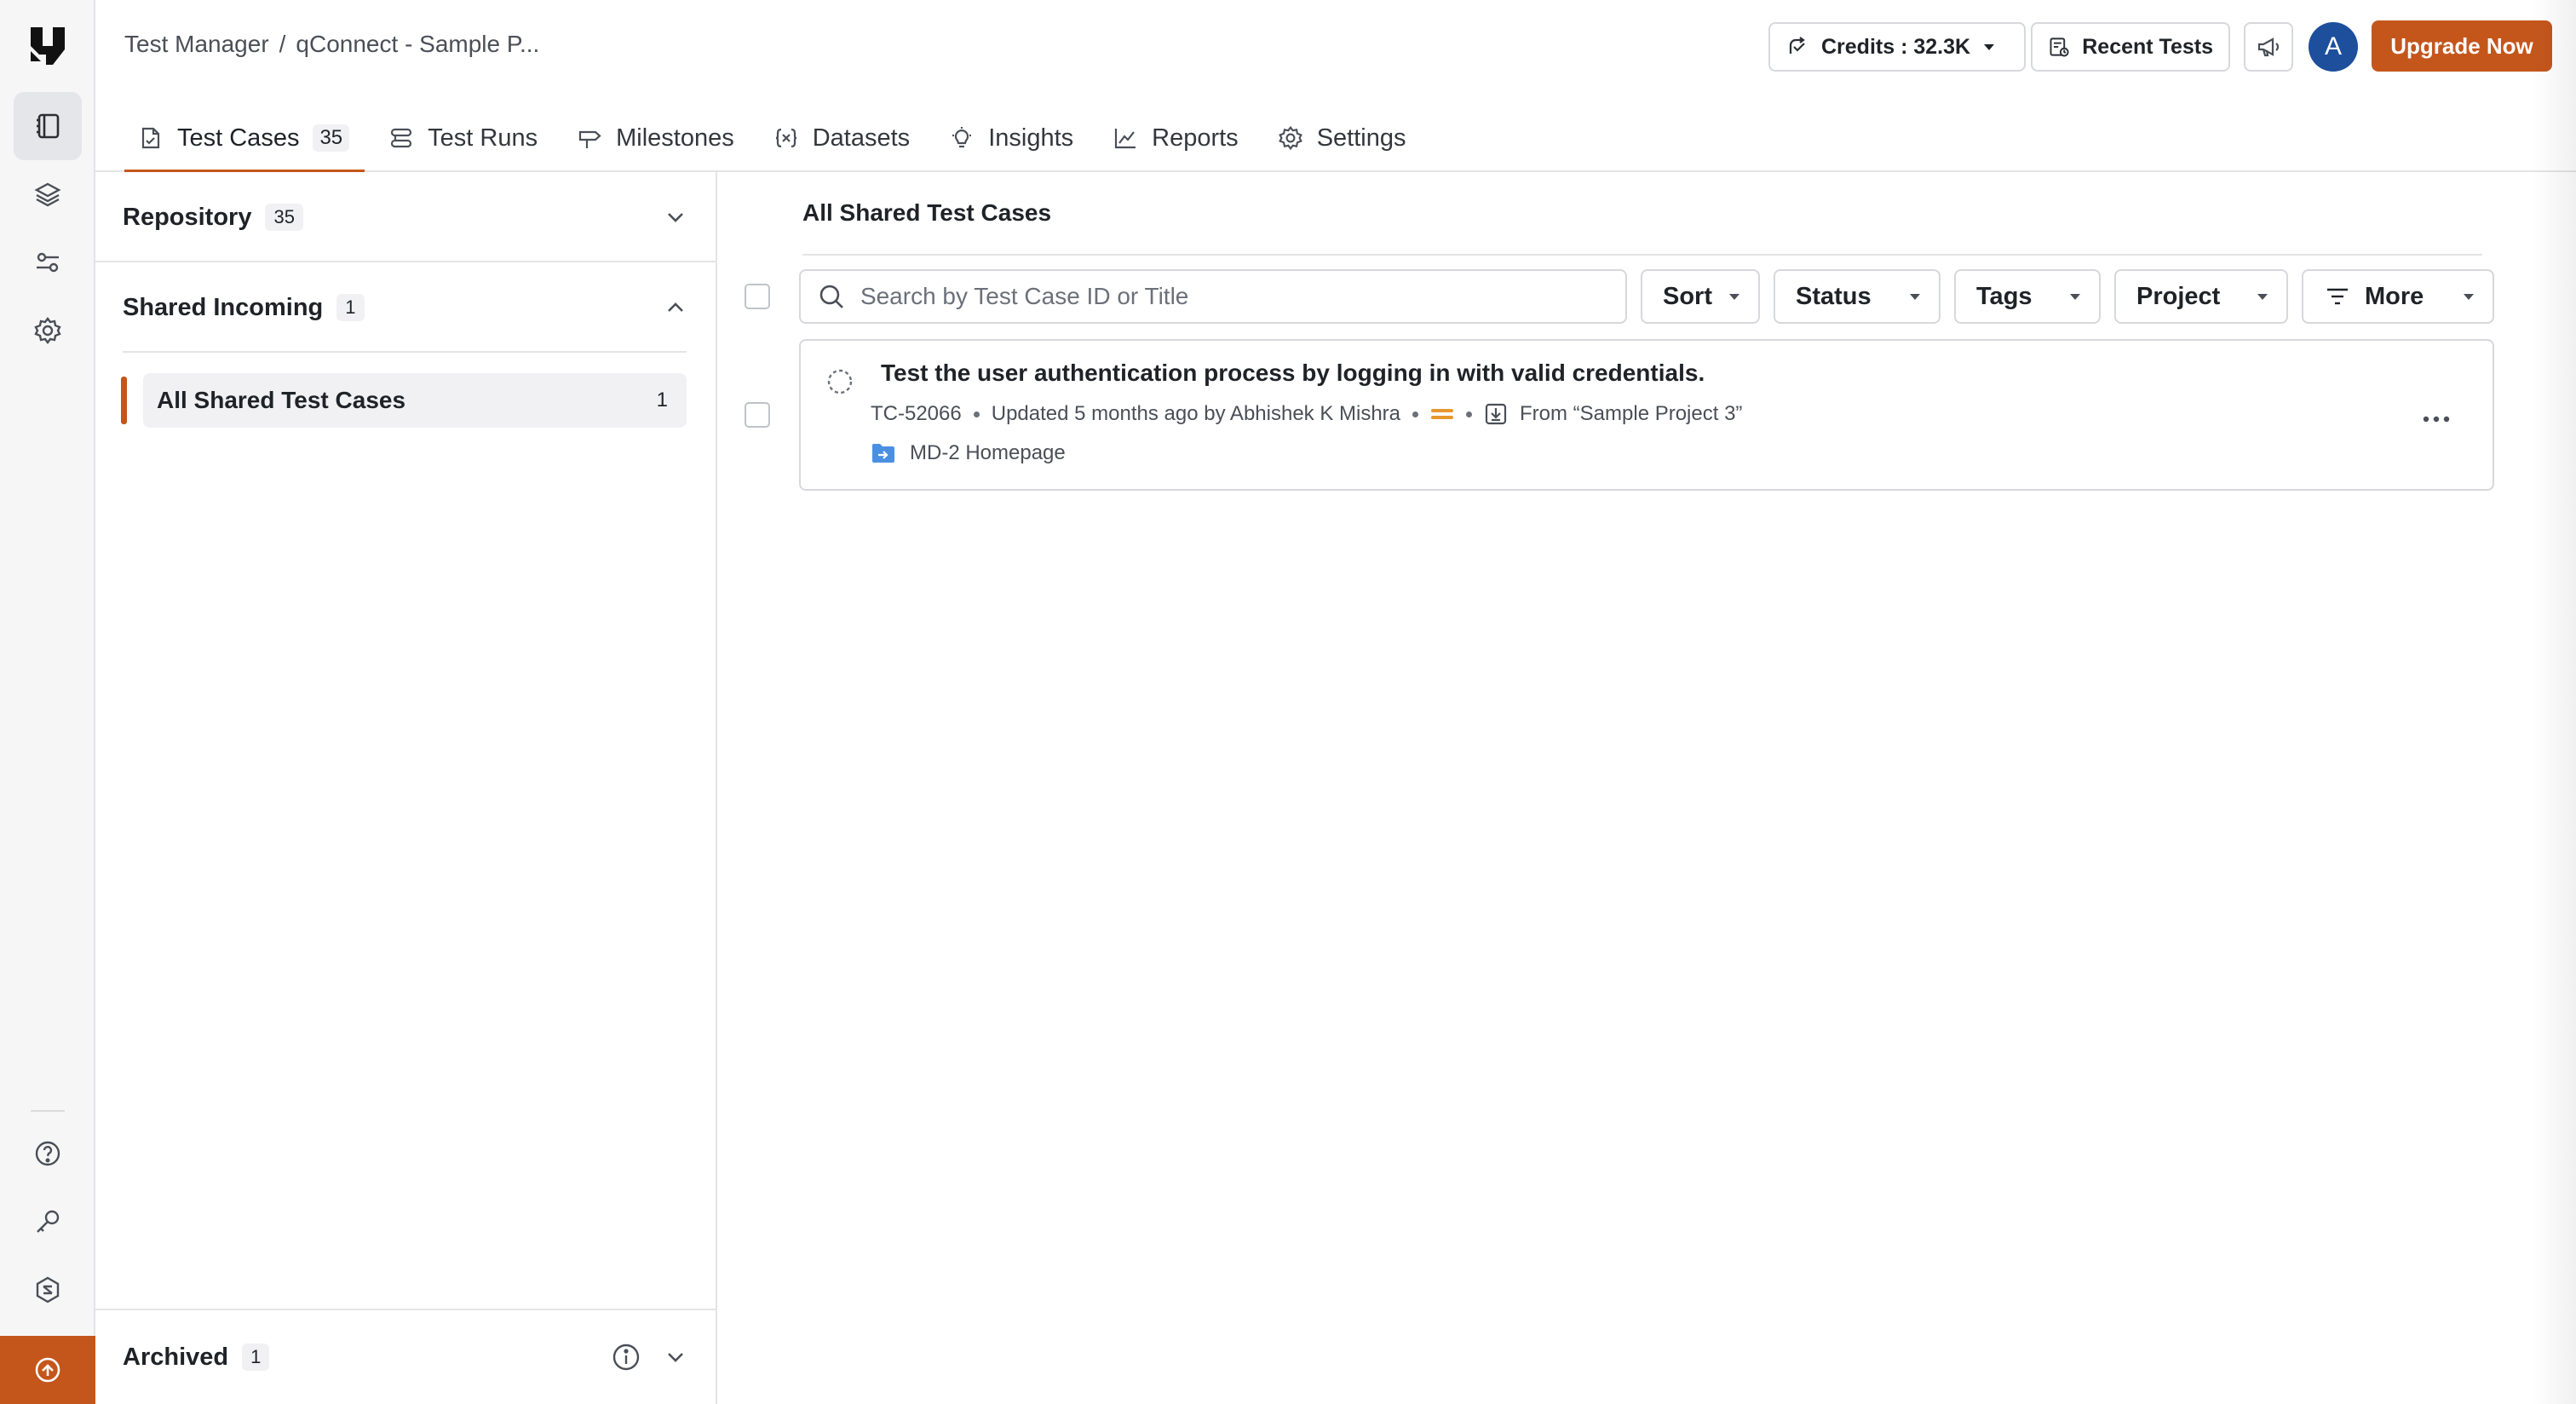  Describe the element at coordinates (1688, 296) in the screenshot. I see `sort-label: Sort` at that location.